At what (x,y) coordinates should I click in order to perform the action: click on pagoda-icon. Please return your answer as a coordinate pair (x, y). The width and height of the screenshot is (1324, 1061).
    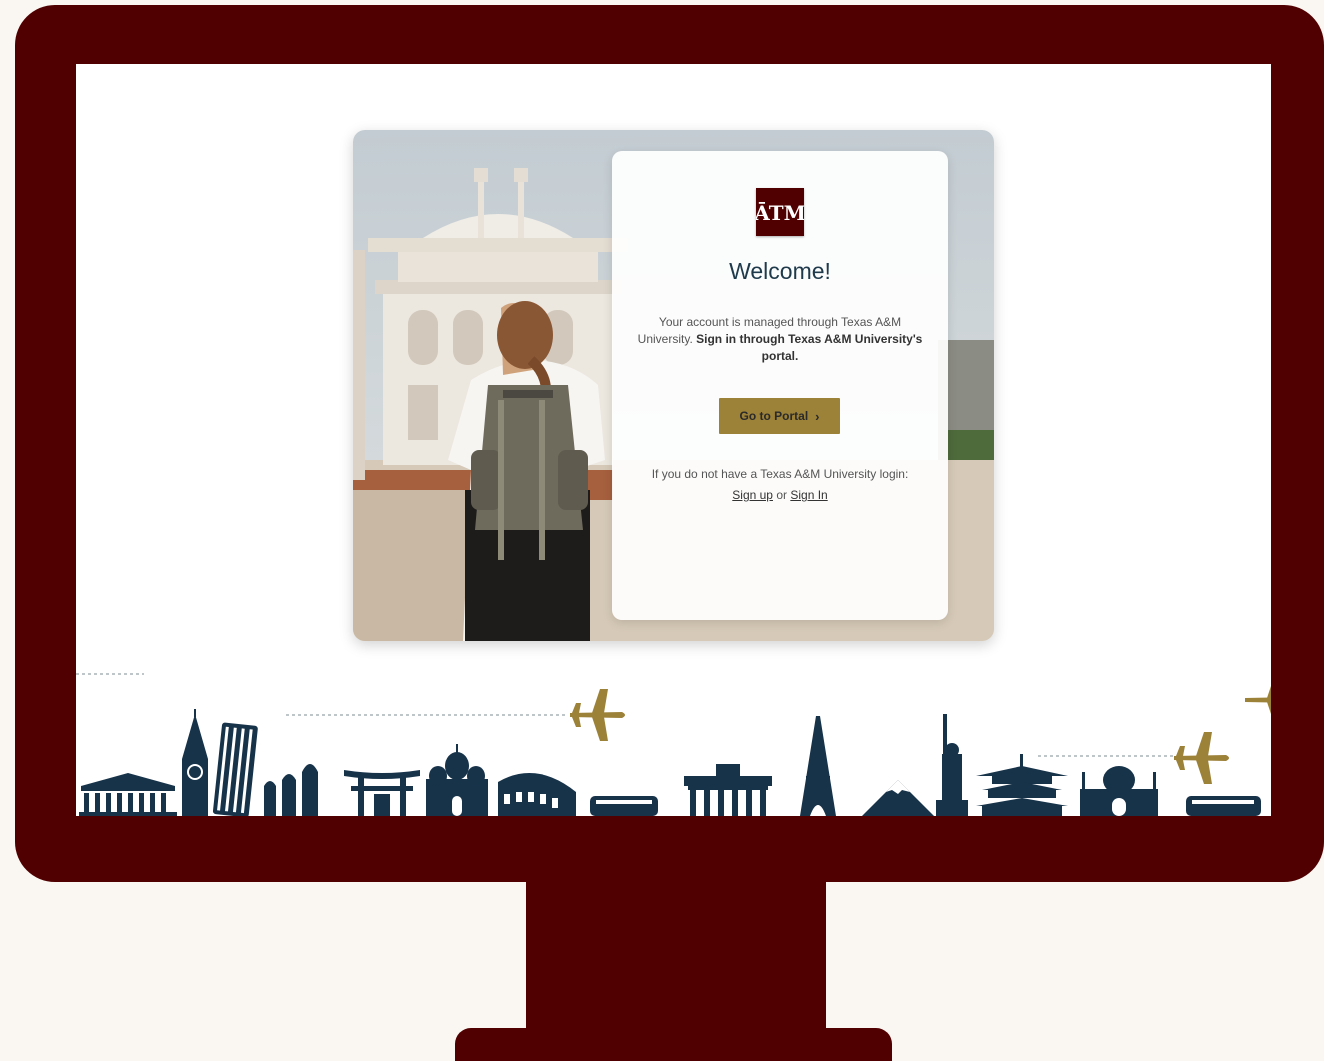
    Looking at the image, I should click on (1022, 785).